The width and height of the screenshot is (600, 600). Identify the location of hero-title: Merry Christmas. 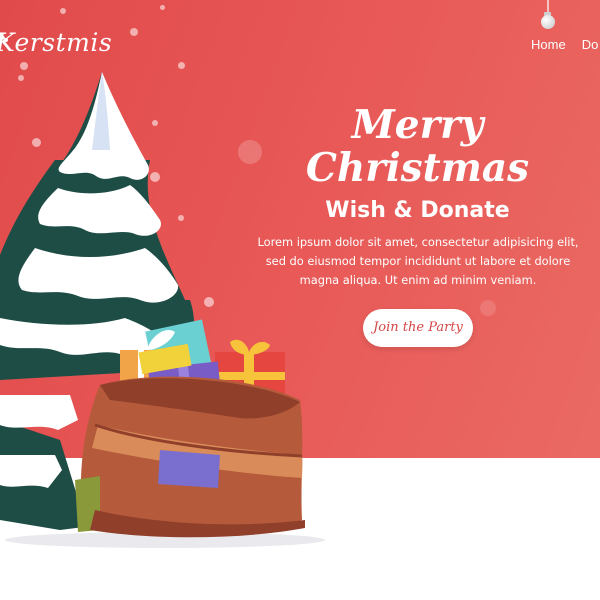
(417, 146).